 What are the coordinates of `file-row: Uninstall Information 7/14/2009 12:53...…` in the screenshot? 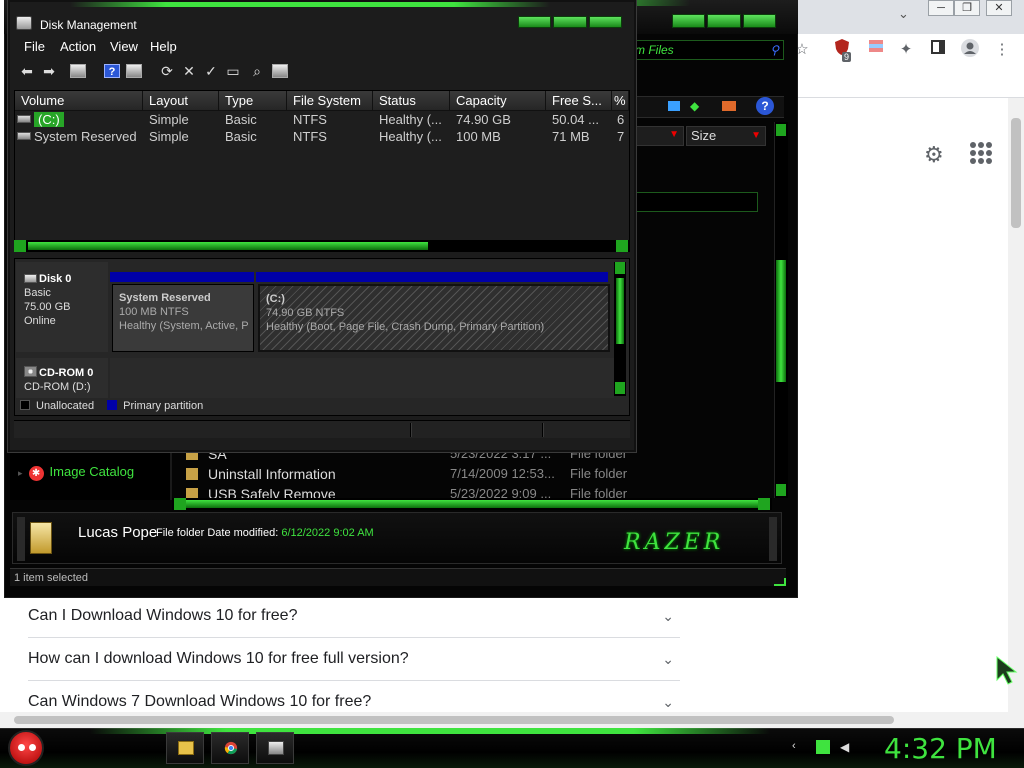 It's located at (476, 476).